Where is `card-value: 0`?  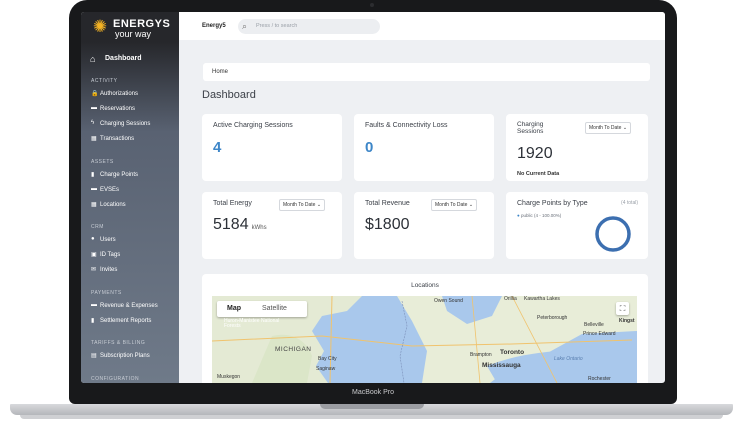 card-value: 0 is located at coordinates (369, 147).